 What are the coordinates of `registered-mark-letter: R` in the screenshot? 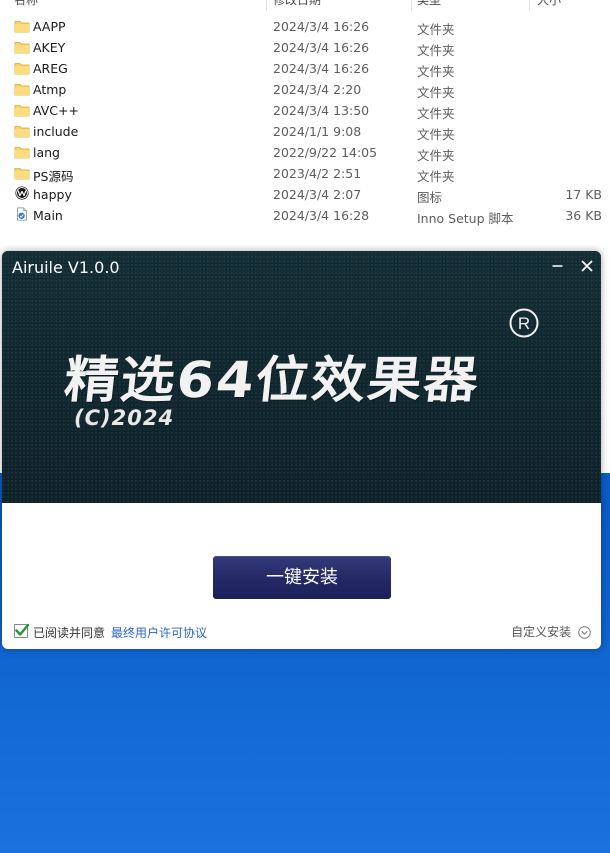 It's located at (524, 323).